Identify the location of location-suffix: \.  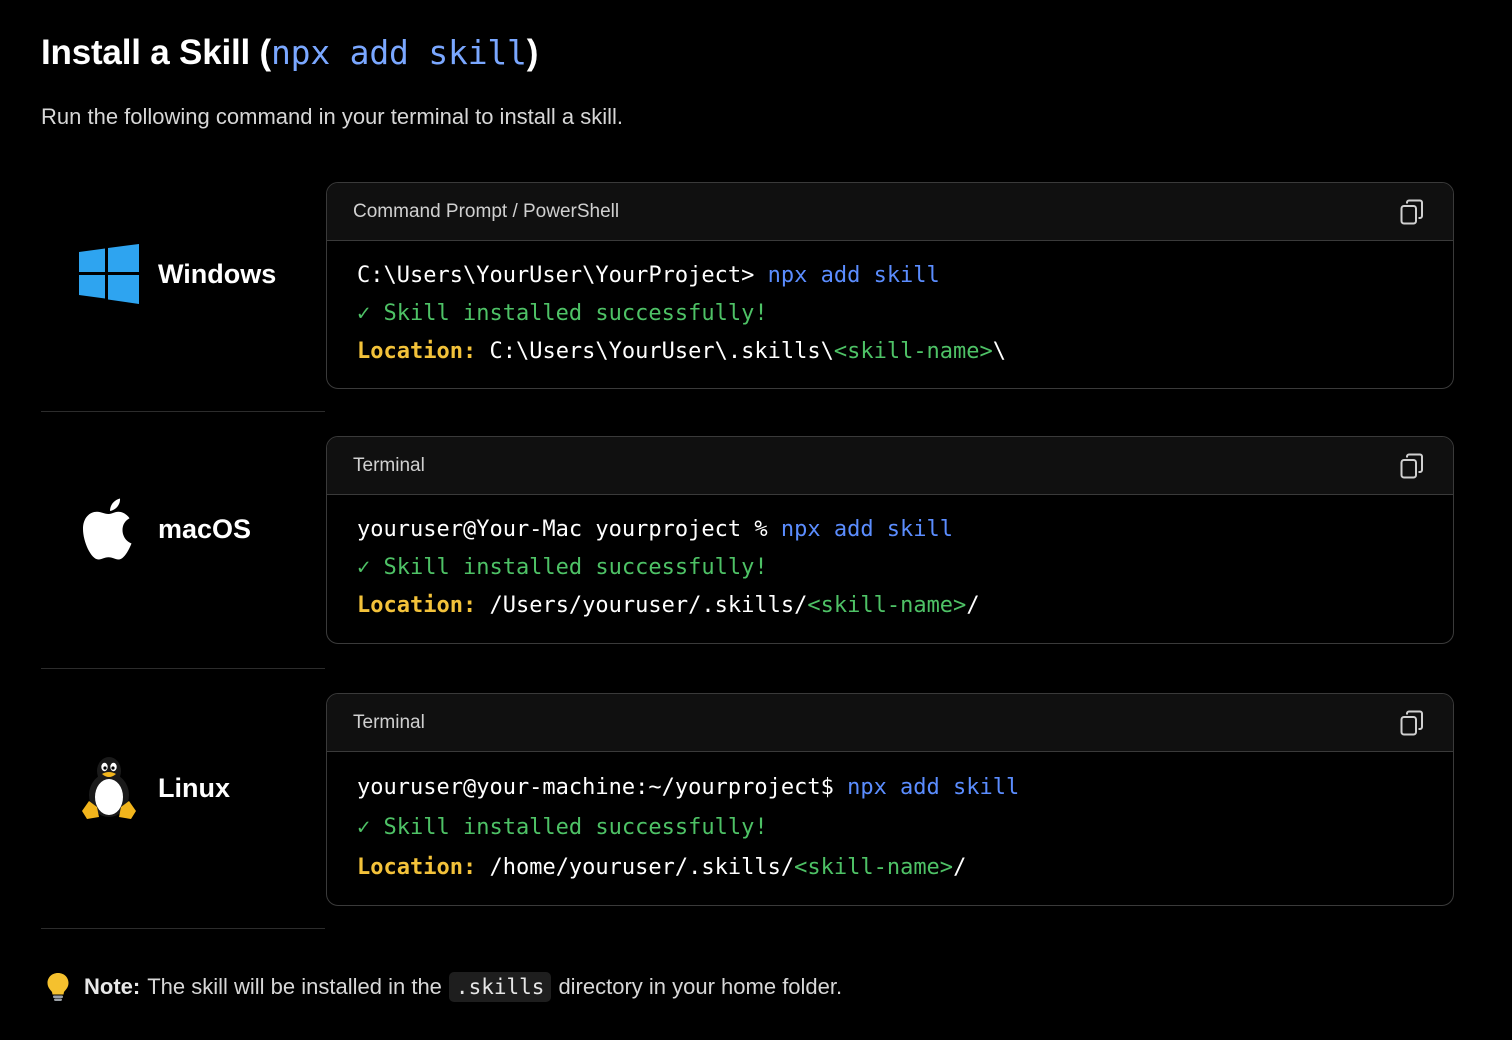
(999, 351).